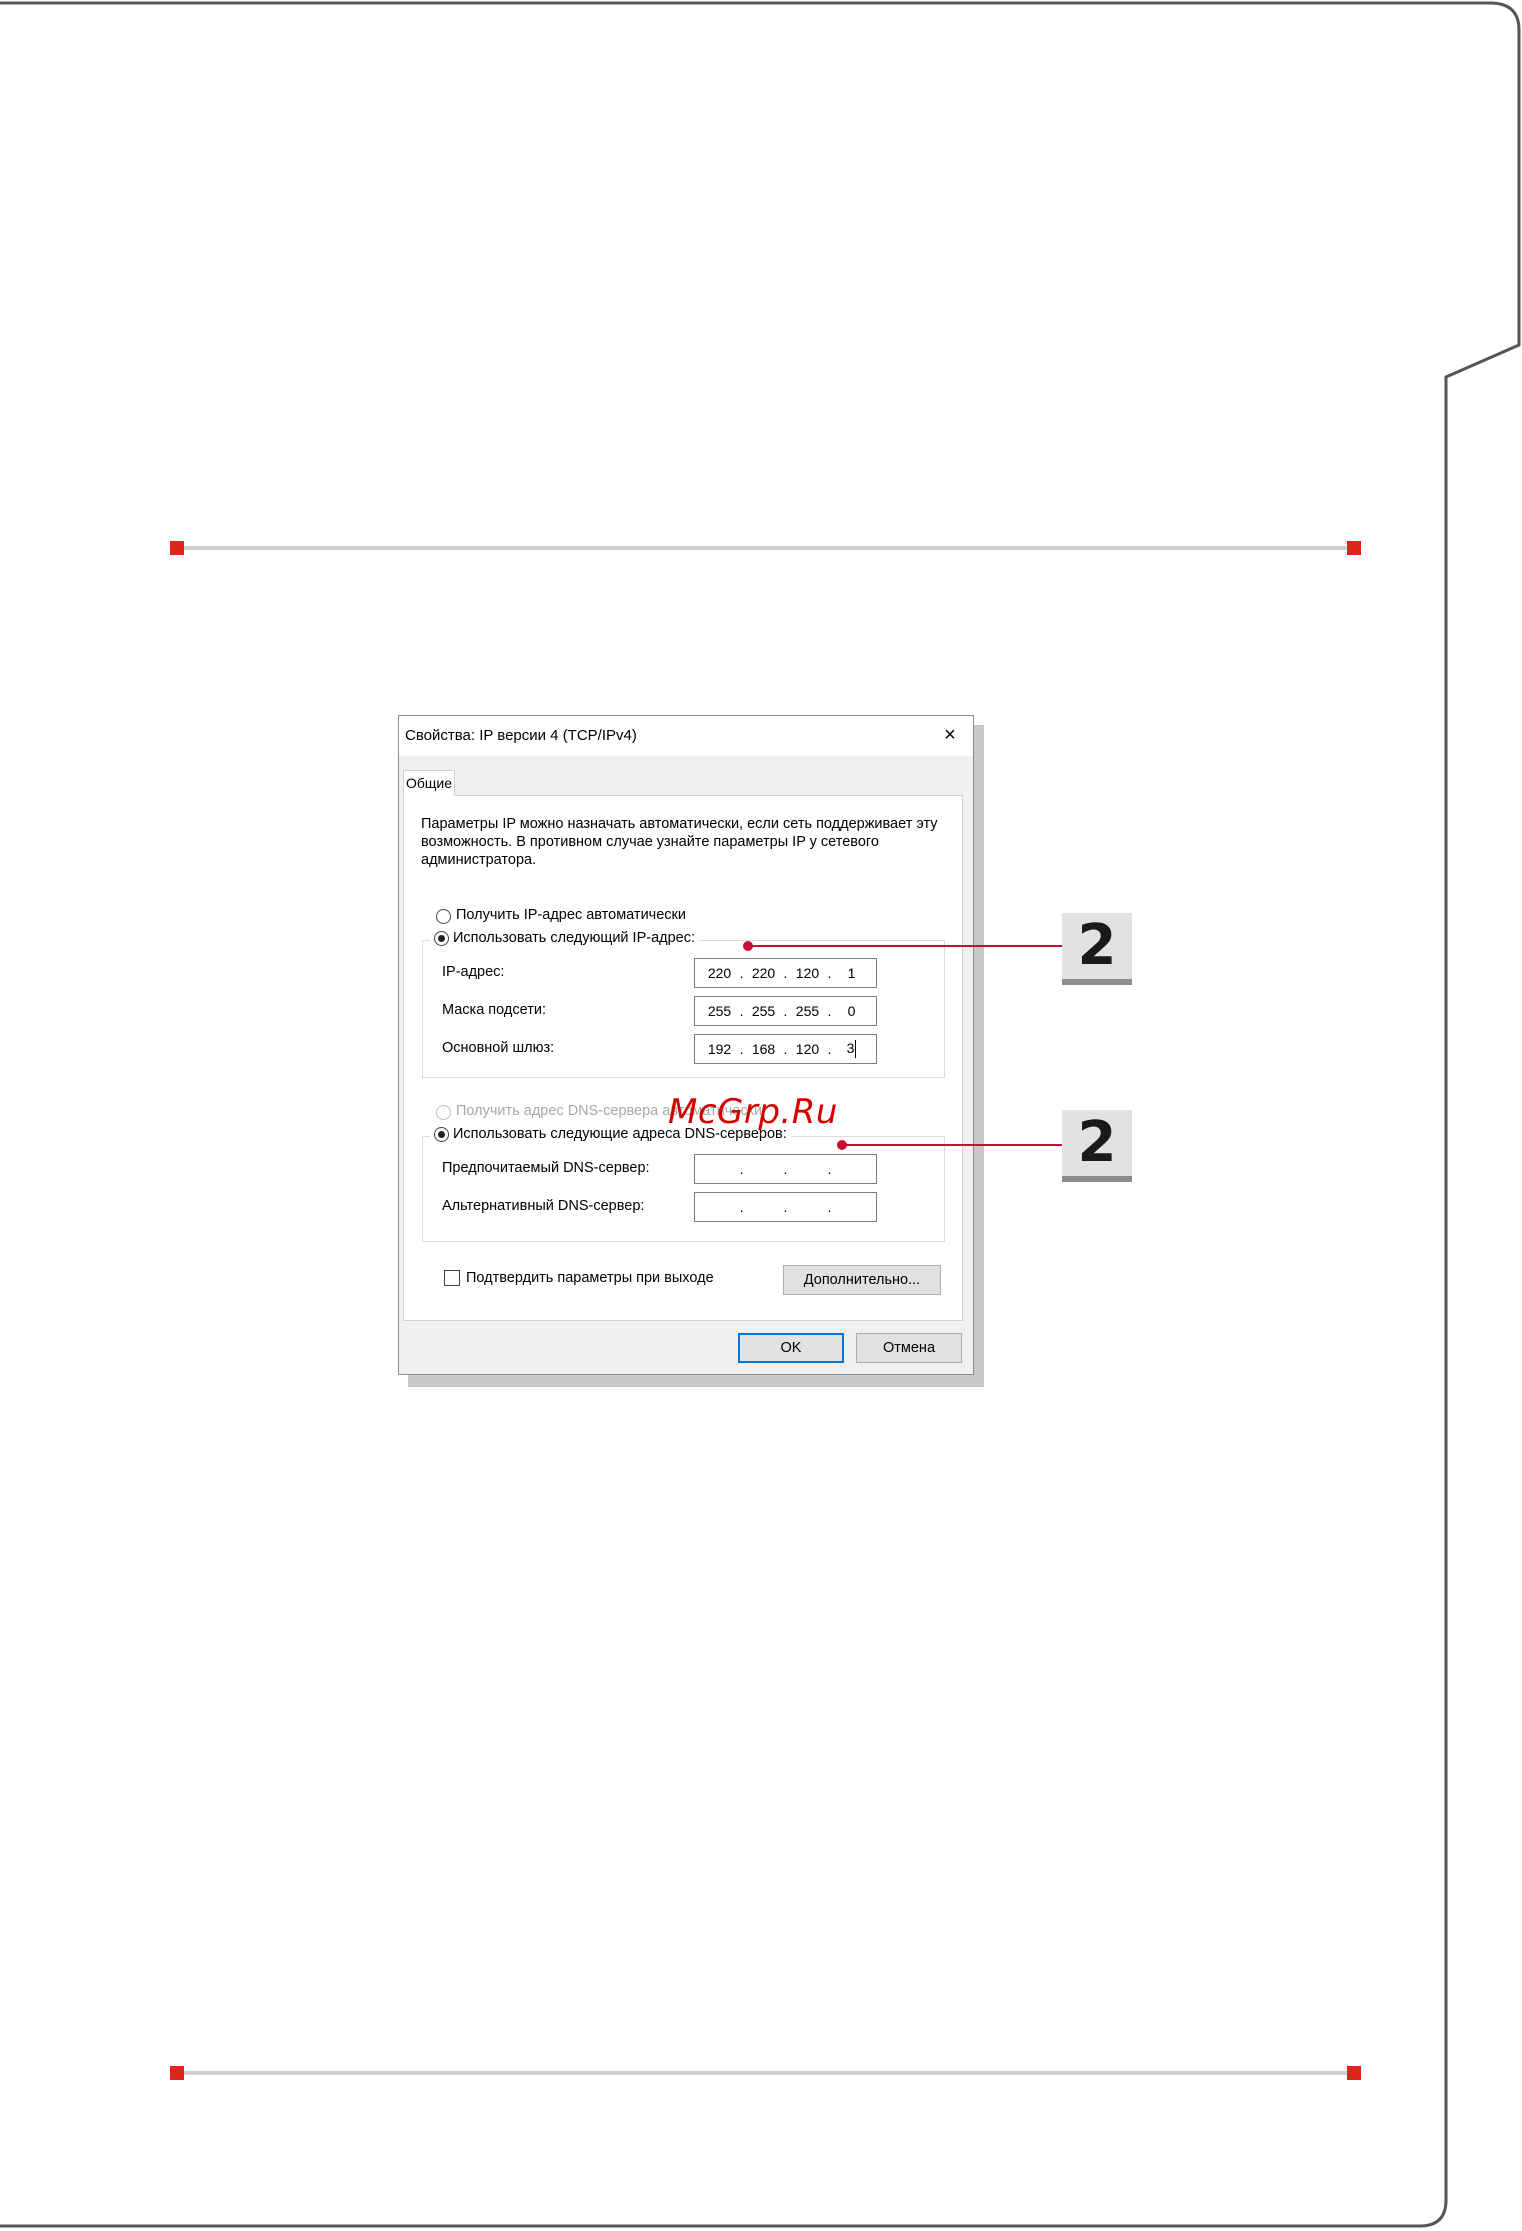 Image resolution: width=1522 pixels, height=2231 pixels. Describe the element at coordinates (443, 1112) in the screenshot. I see `dns-auto-radio` at that location.